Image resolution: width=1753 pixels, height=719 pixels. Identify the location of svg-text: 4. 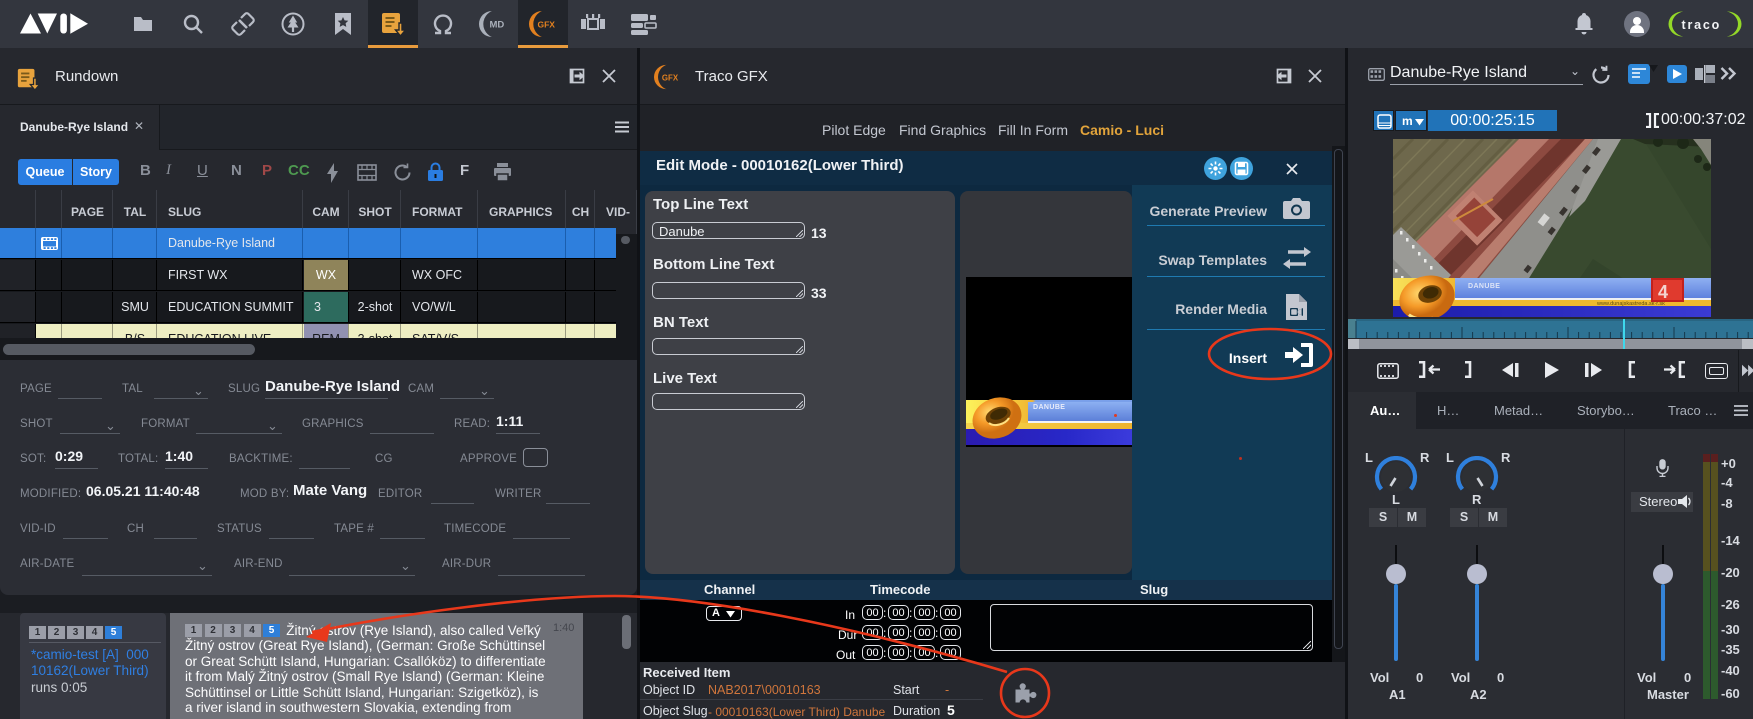
(1663, 292).